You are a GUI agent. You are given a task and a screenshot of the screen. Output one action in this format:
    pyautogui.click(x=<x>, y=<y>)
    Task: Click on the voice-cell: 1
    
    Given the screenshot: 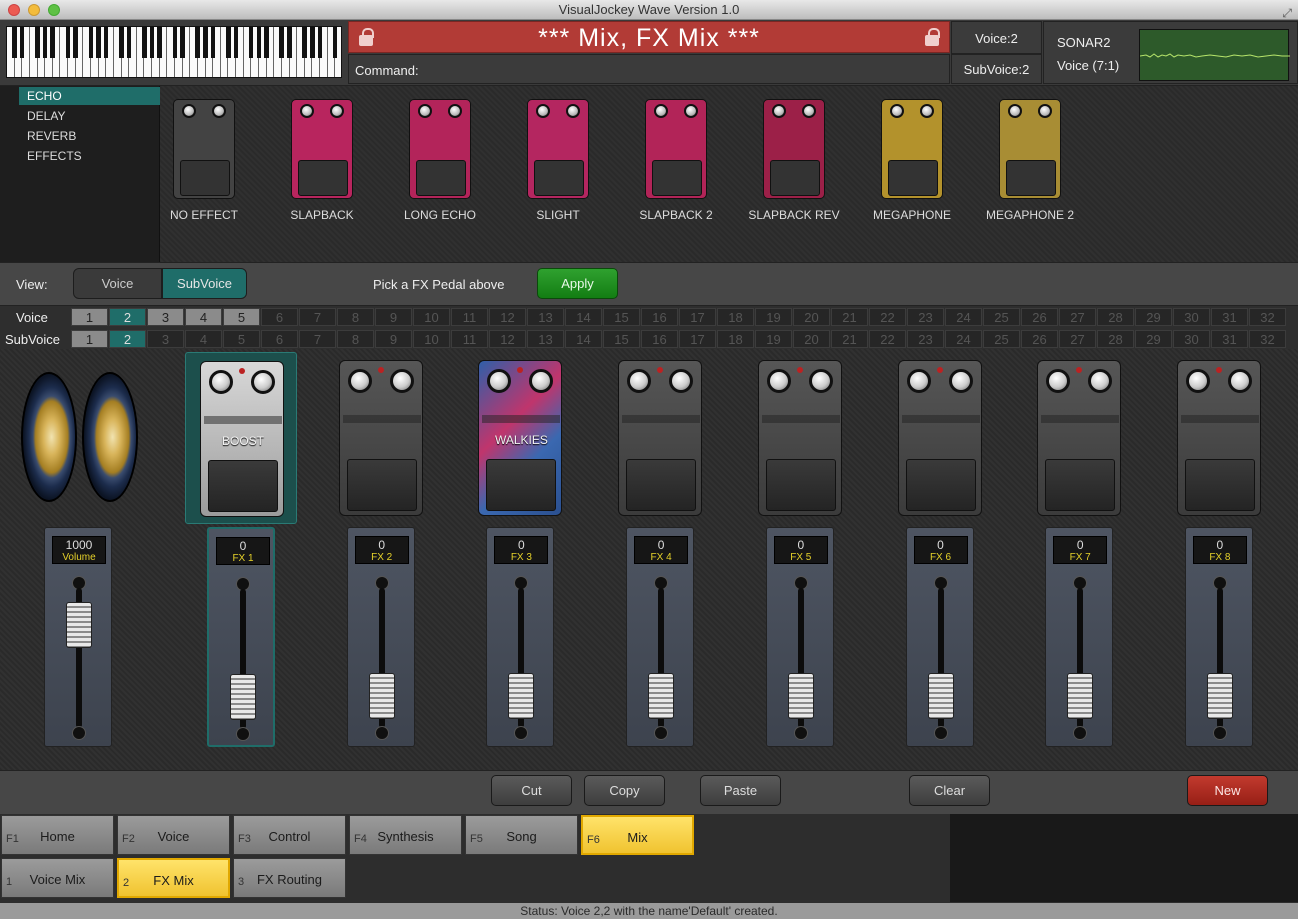 What is the action you would take?
    pyautogui.click(x=89, y=317)
    